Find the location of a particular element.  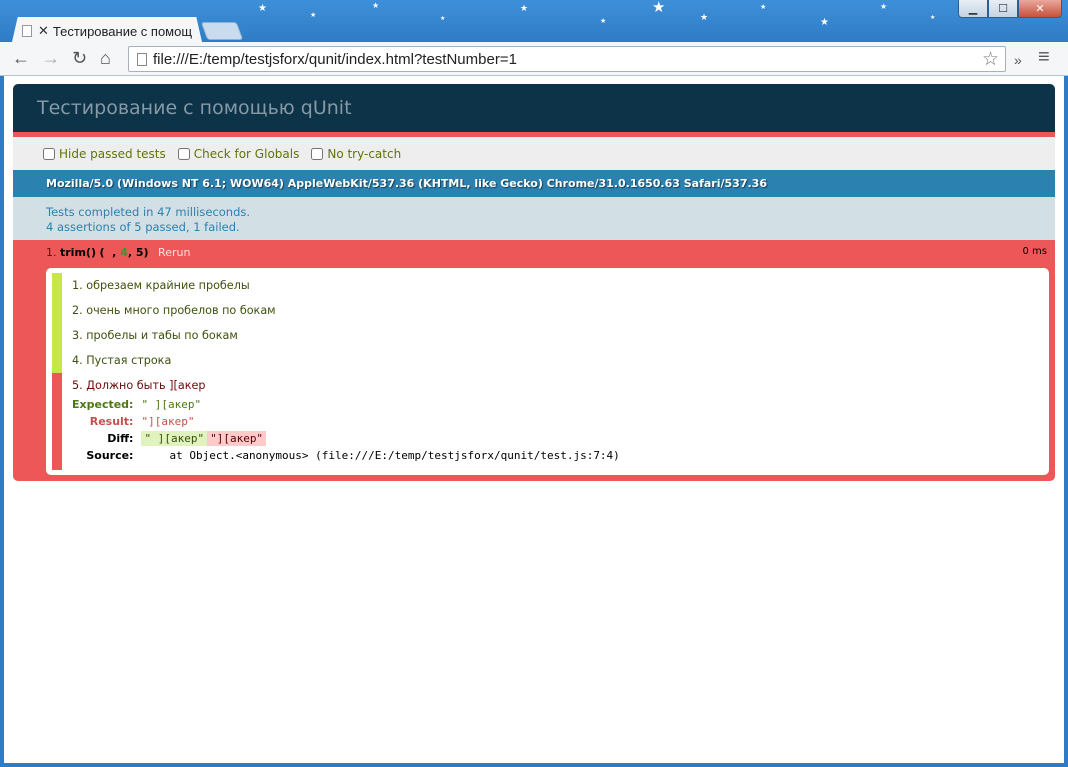

document-icon is located at coordinates (27, 31).